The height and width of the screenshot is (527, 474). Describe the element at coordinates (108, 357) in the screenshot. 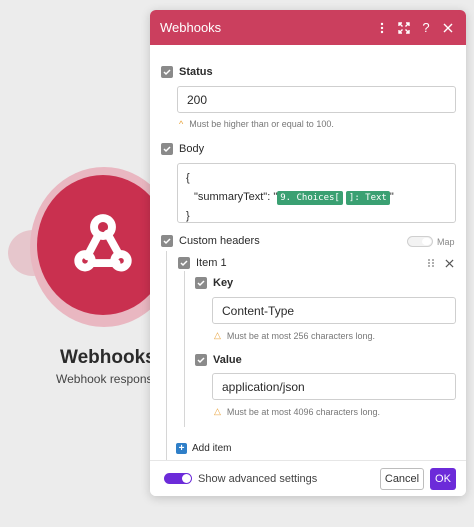

I see `module-title: Webhooks` at that location.